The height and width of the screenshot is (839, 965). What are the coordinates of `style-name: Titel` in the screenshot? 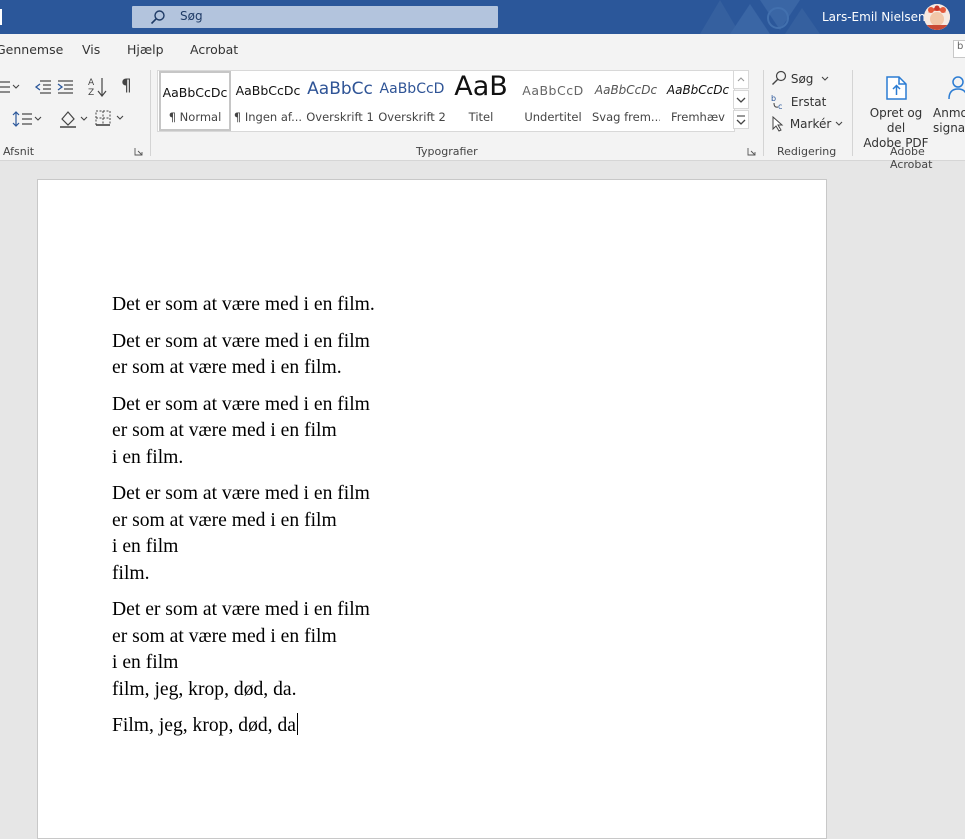 It's located at (481, 117).